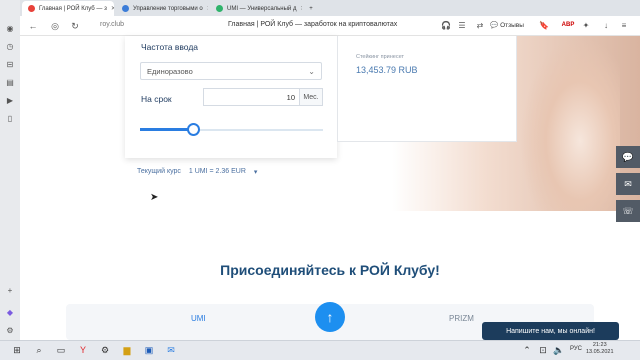  I want to click on hero-photo, so click(570, 123).